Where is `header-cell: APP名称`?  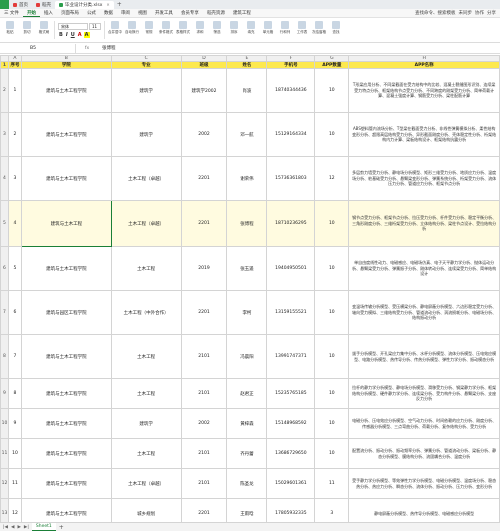 header-cell: APP名称 is located at coordinates (424, 65).